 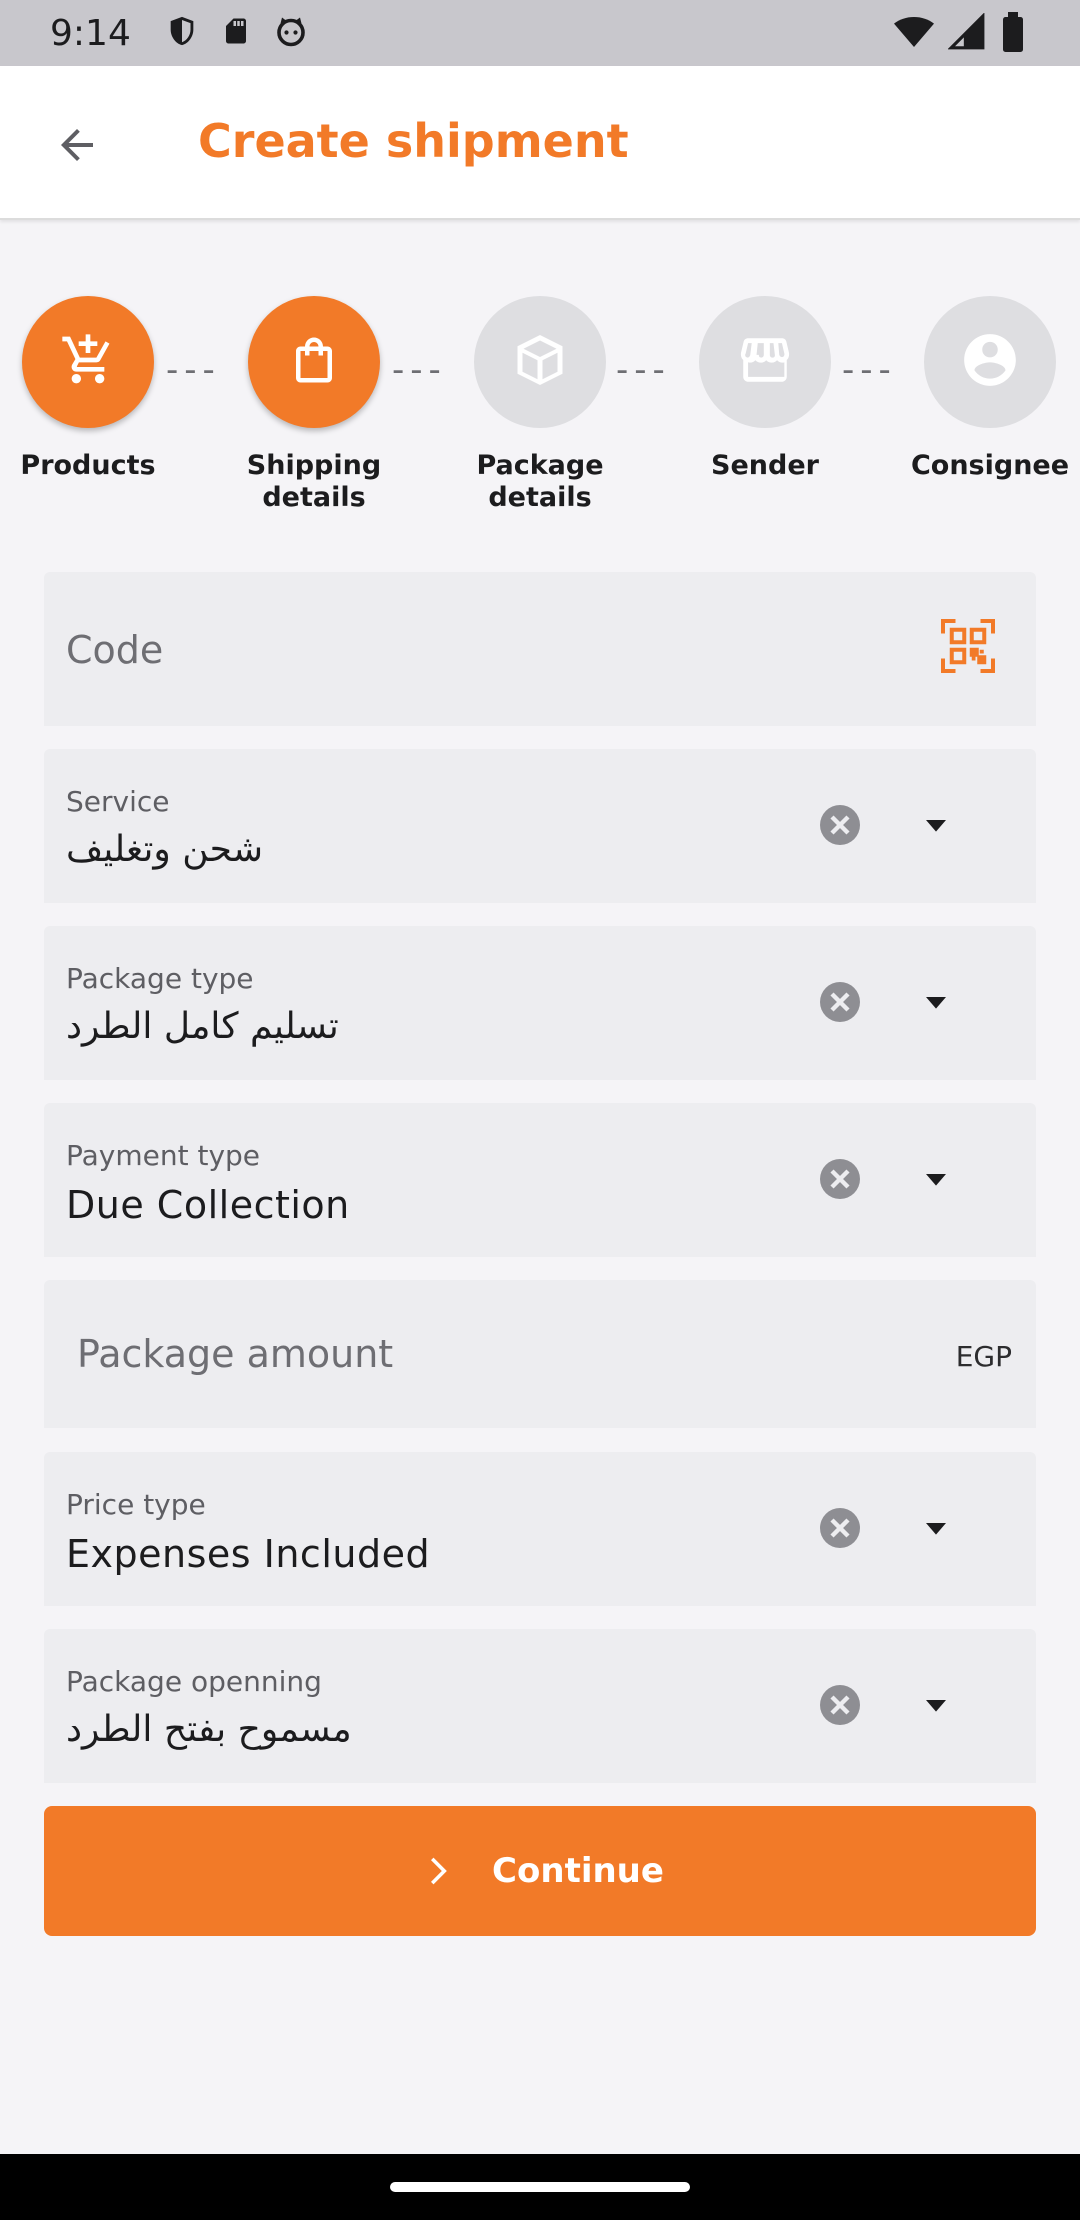 I want to click on arrow-left-icon, so click(x=77, y=147).